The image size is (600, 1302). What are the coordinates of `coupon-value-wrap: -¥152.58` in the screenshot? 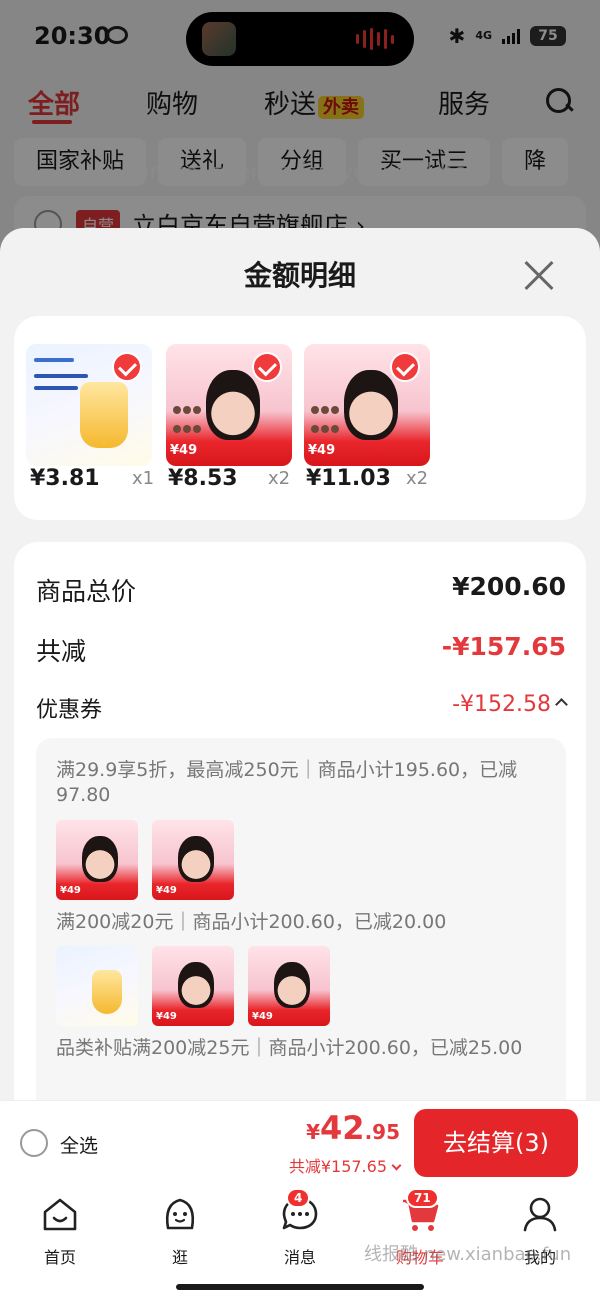 It's located at (510, 704).